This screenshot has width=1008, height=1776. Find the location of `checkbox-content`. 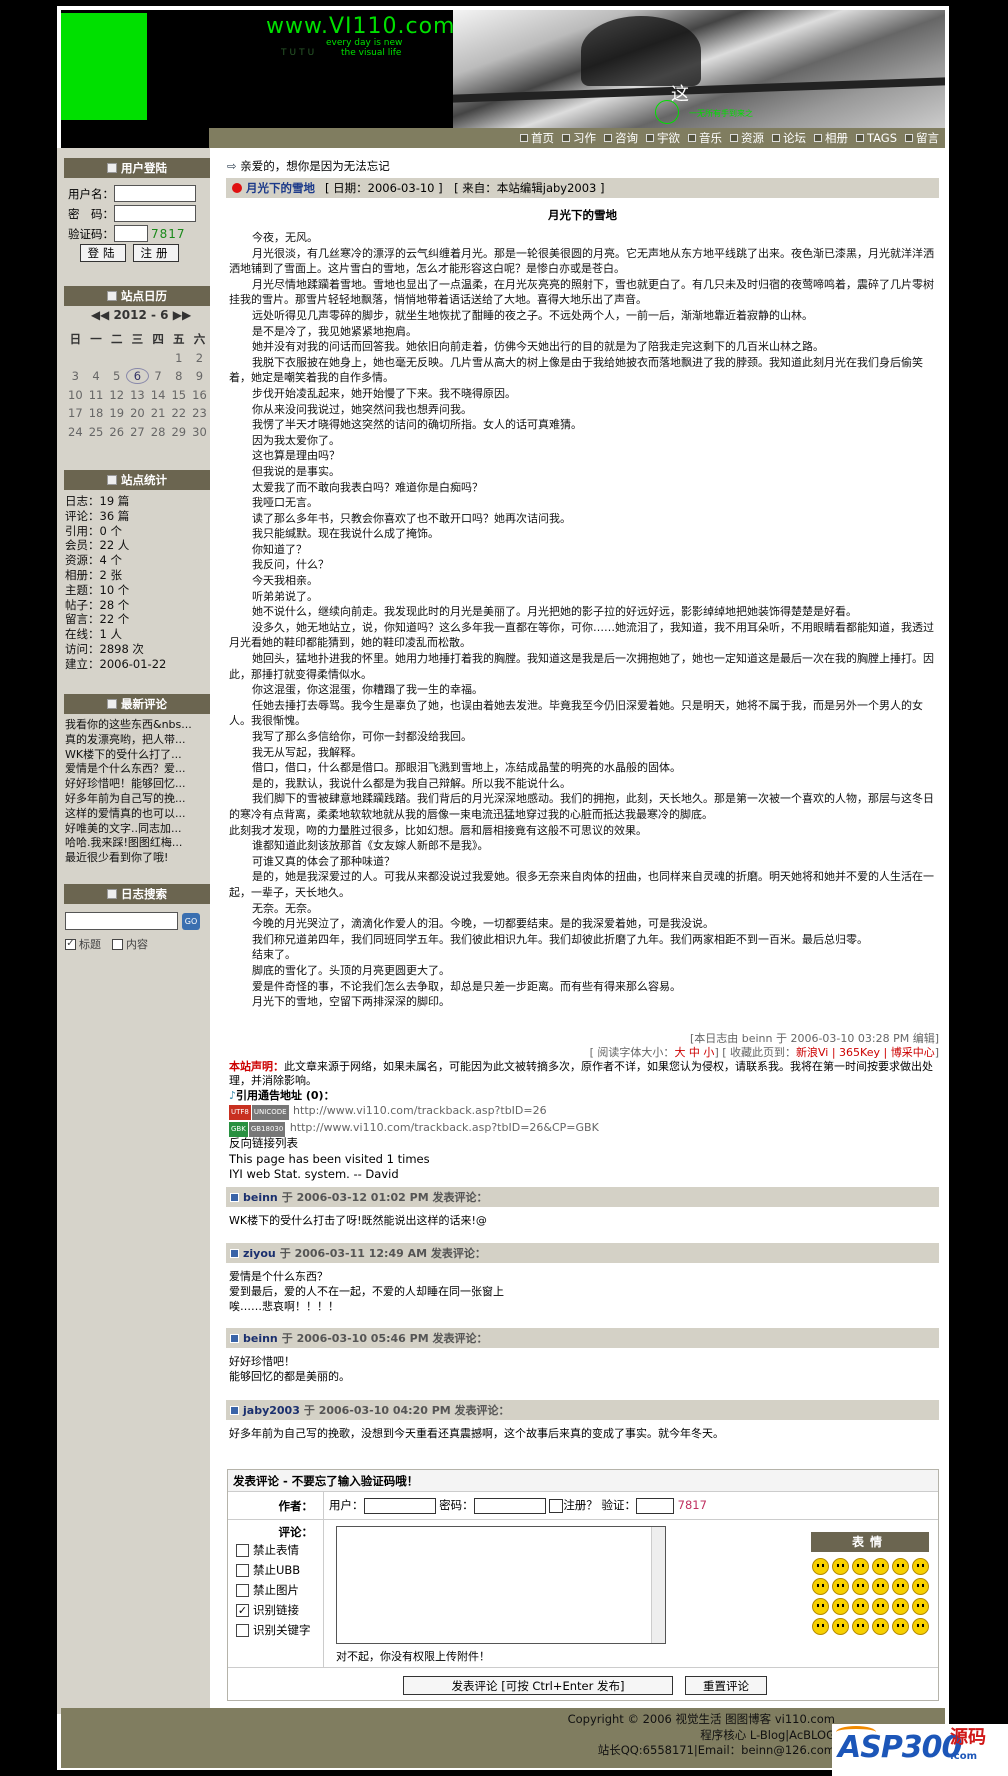

checkbox-content is located at coordinates (117, 944).